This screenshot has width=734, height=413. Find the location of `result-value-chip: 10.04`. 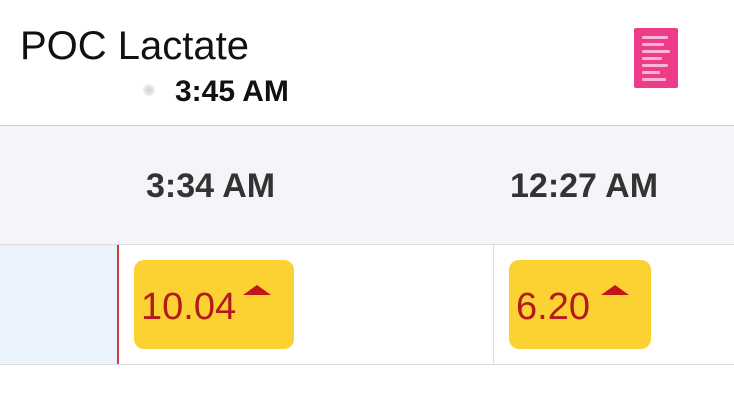

result-value-chip: 10.04 is located at coordinates (214, 304).